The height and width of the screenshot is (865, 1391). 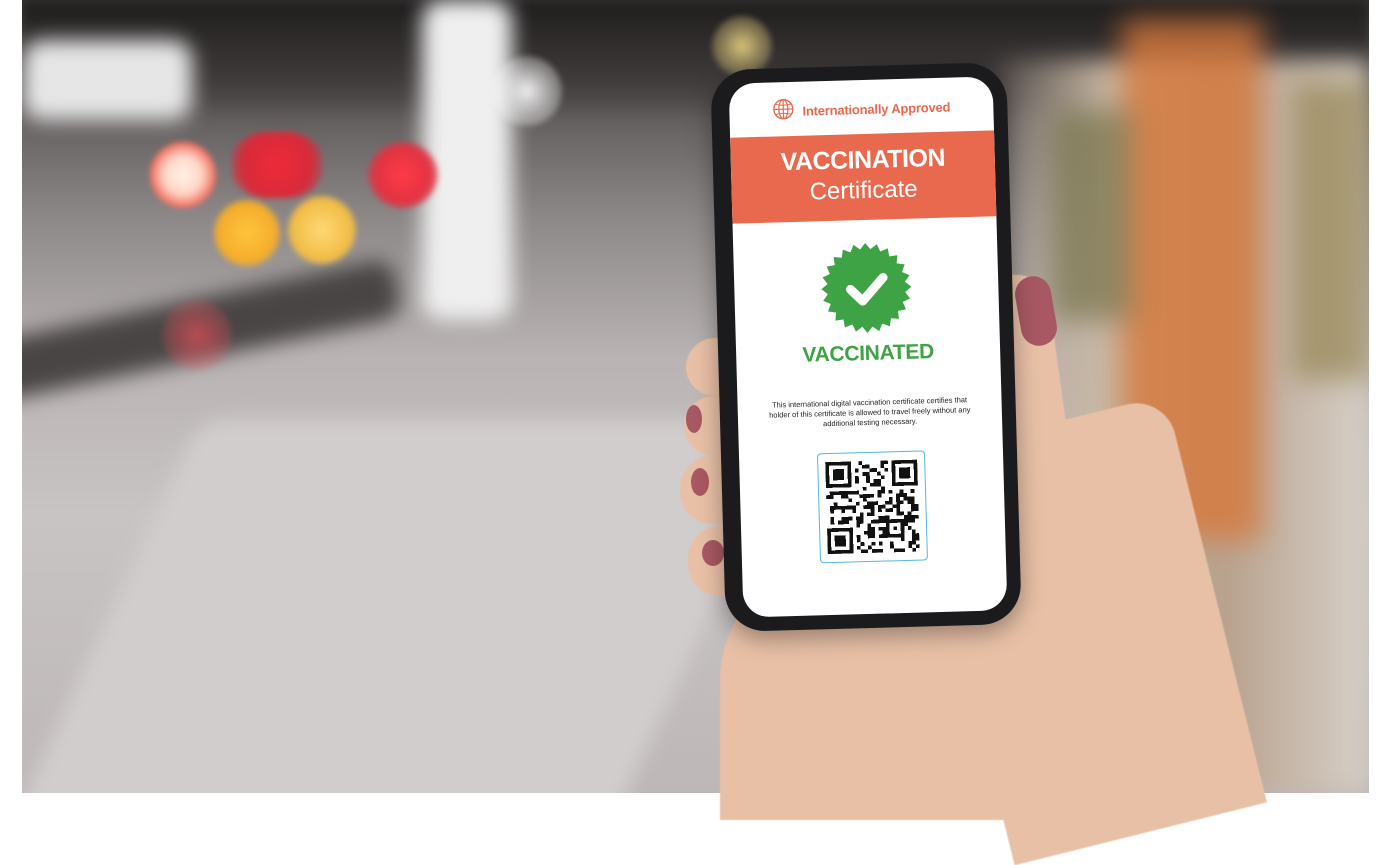 I want to click on approved-label: Internationally Approved, so click(x=876, y=109).